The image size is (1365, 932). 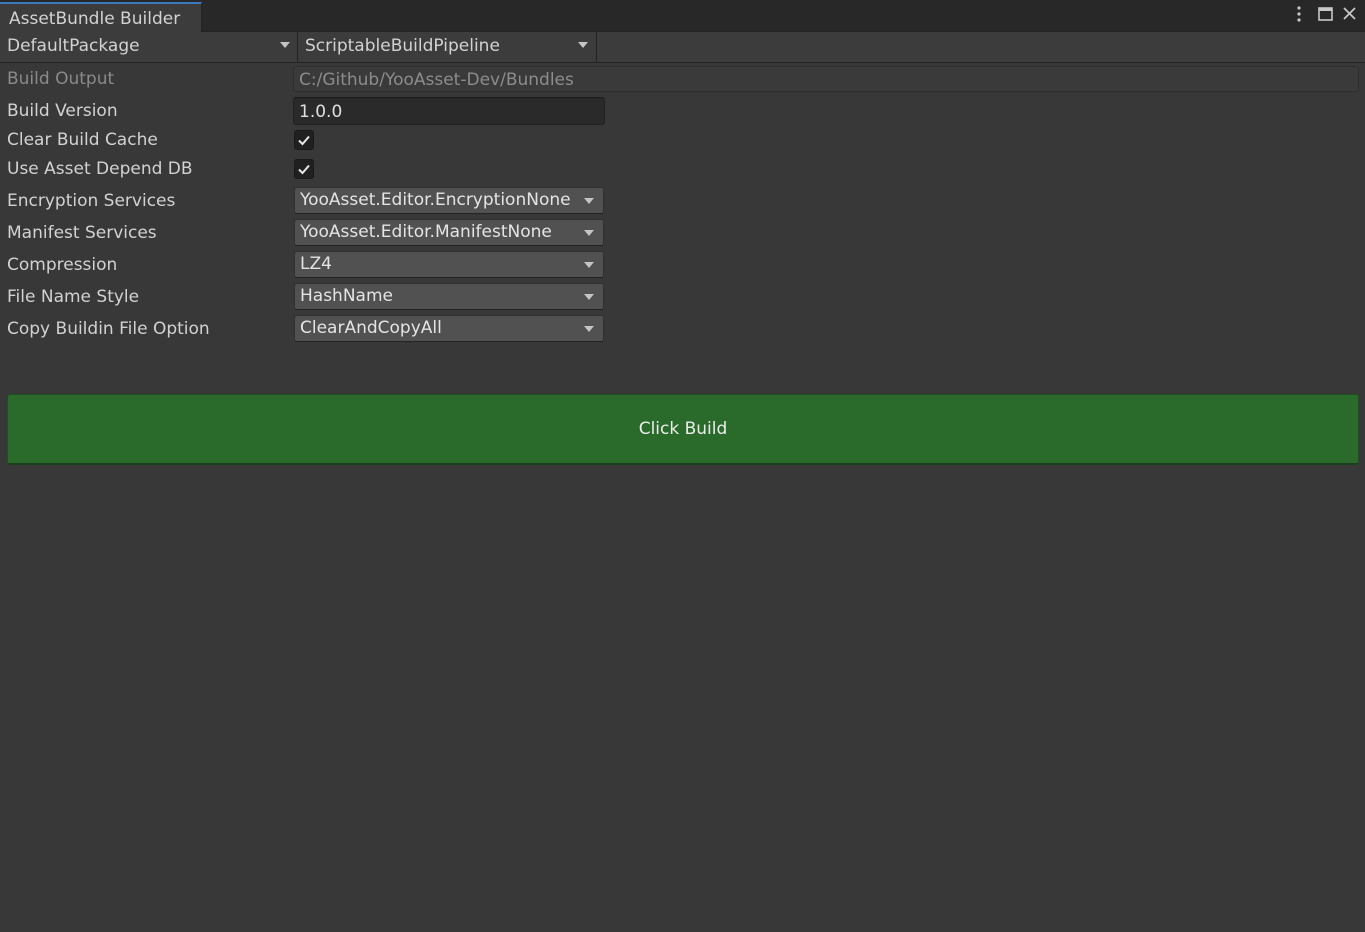 I want to click on encryption-services-value: YooAsset.Editor.EncryptionNone, so click(x=435, y=200).